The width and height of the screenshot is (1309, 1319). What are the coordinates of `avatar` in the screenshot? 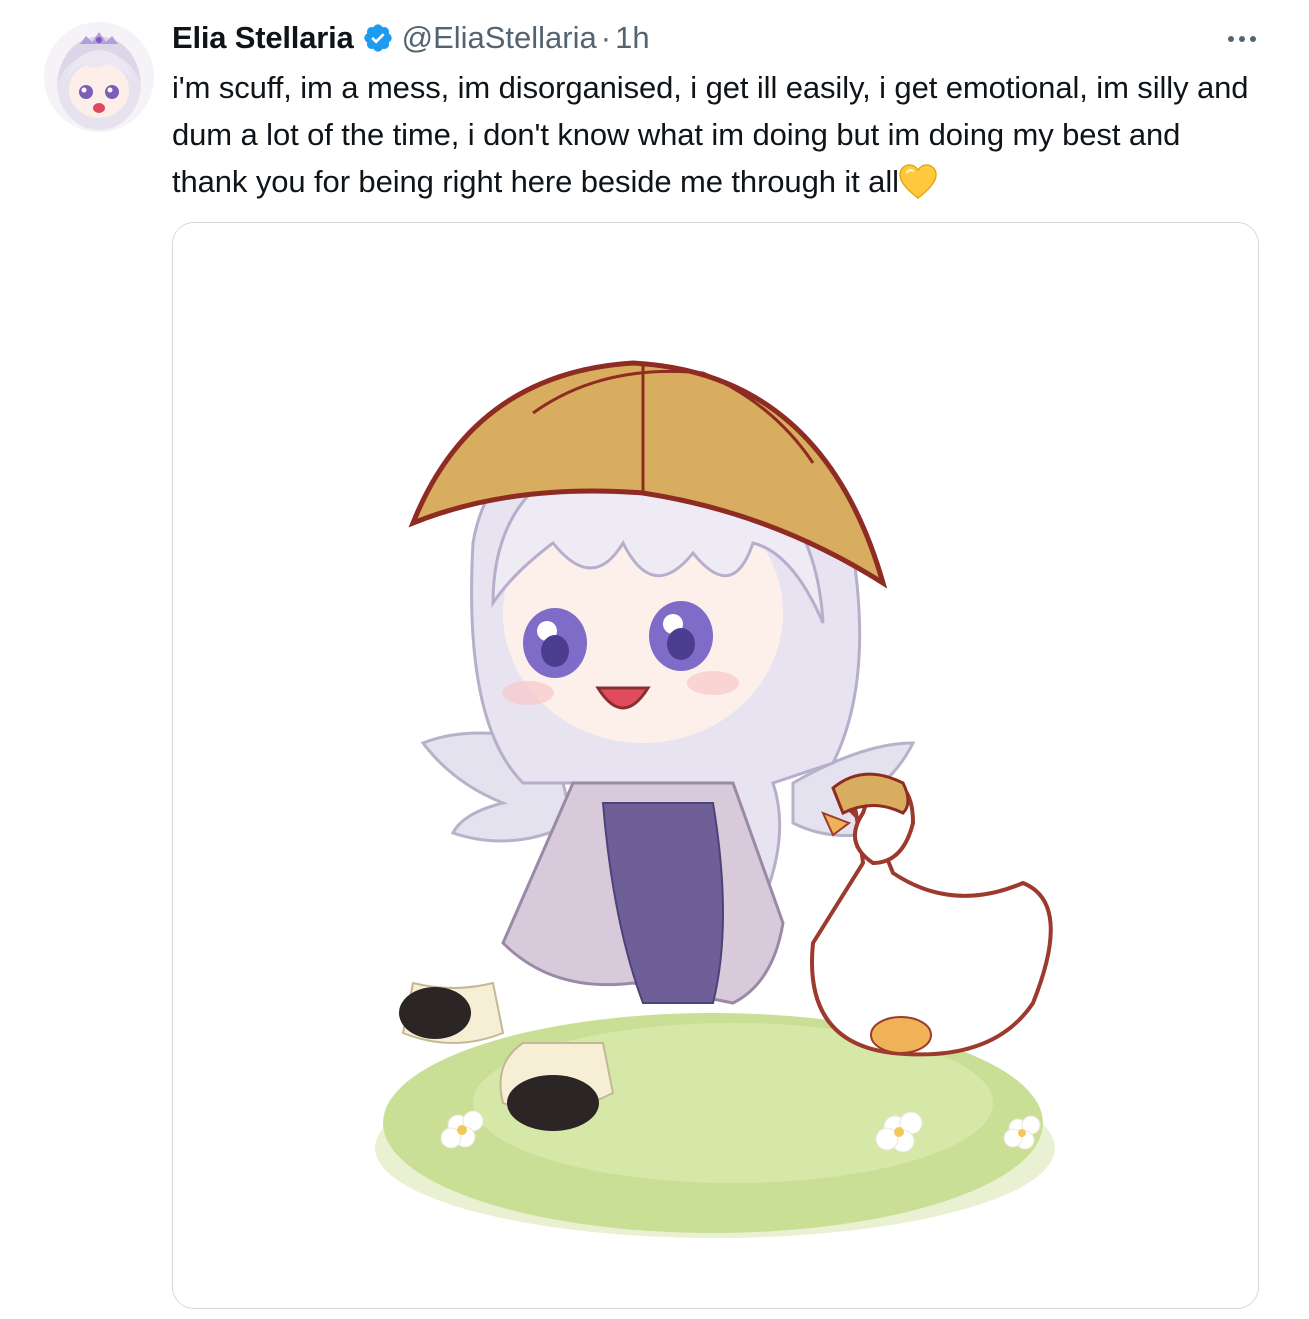 It's located at (99, 77).